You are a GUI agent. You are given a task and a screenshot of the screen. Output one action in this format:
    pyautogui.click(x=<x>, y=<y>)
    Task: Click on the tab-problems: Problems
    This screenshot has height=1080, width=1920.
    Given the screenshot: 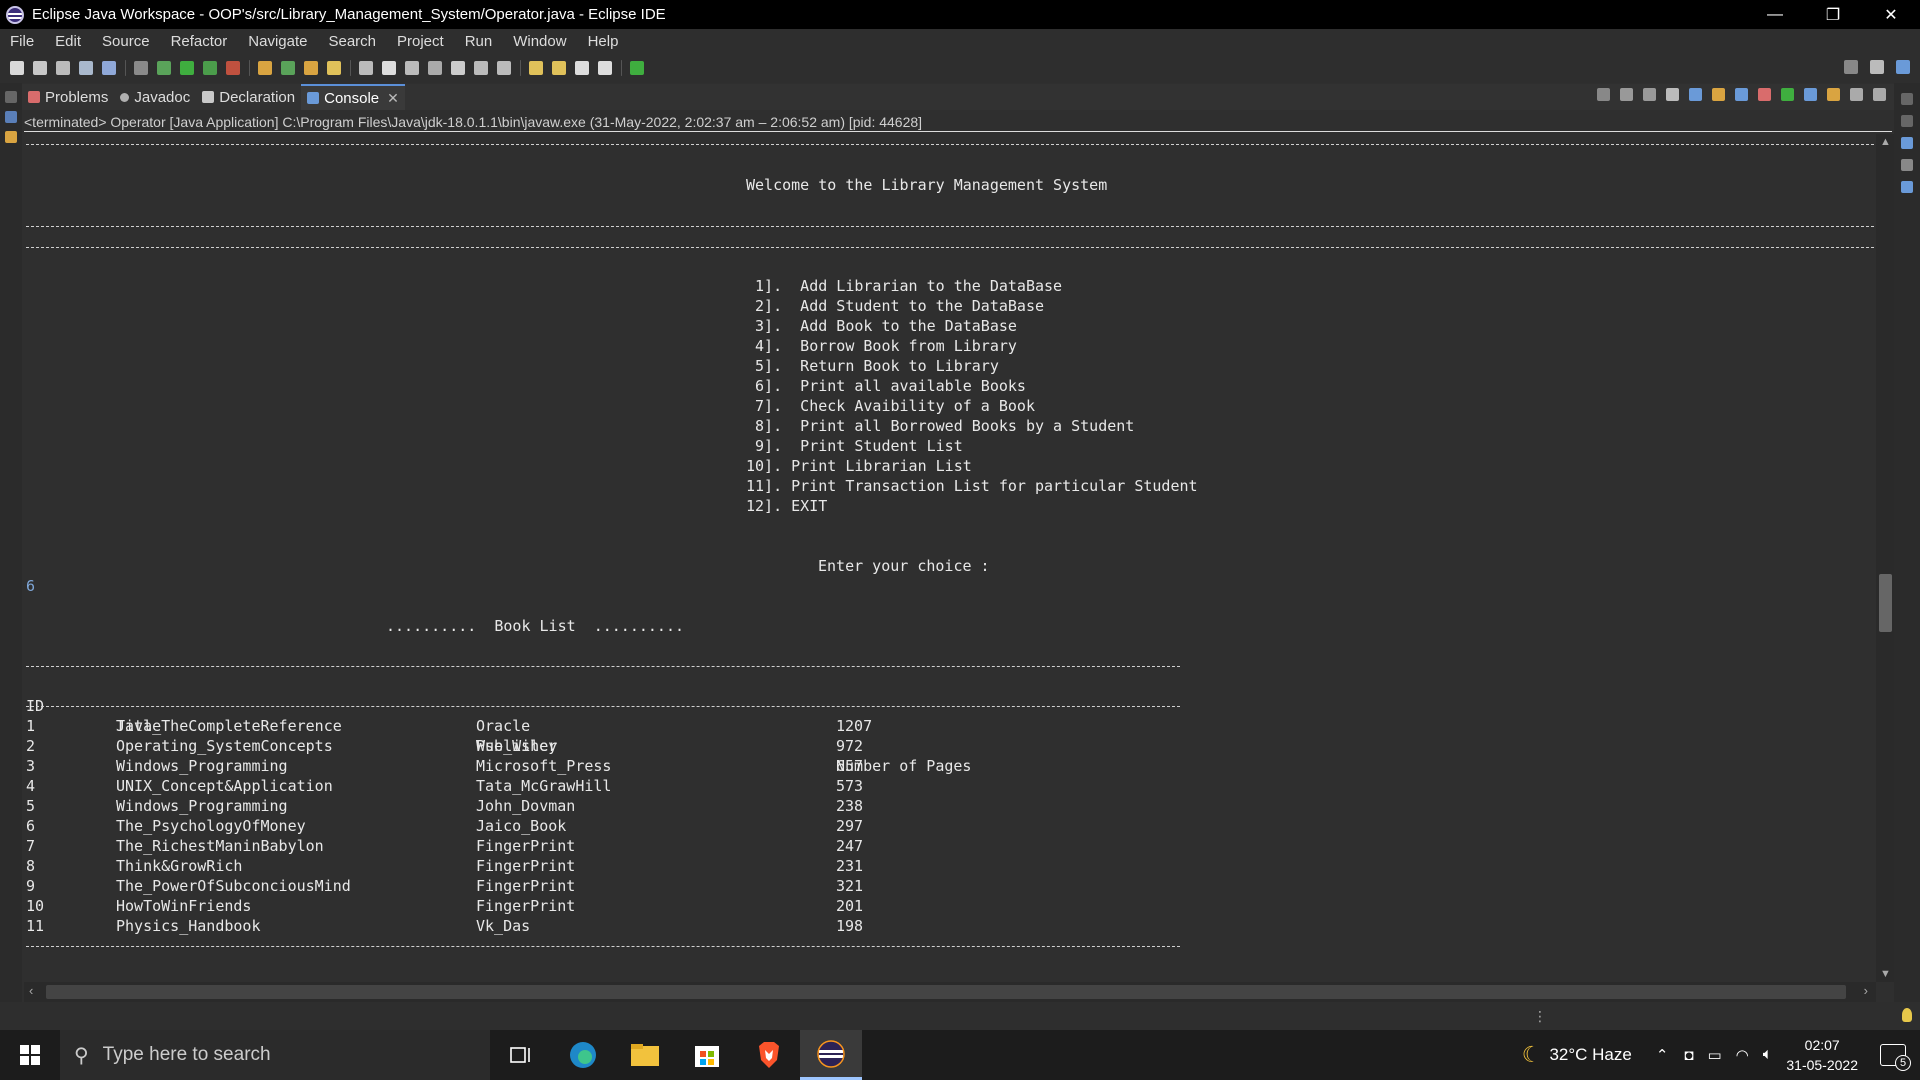 What is the action you would take?
    pyautogui.click(x=68, y=97)
    